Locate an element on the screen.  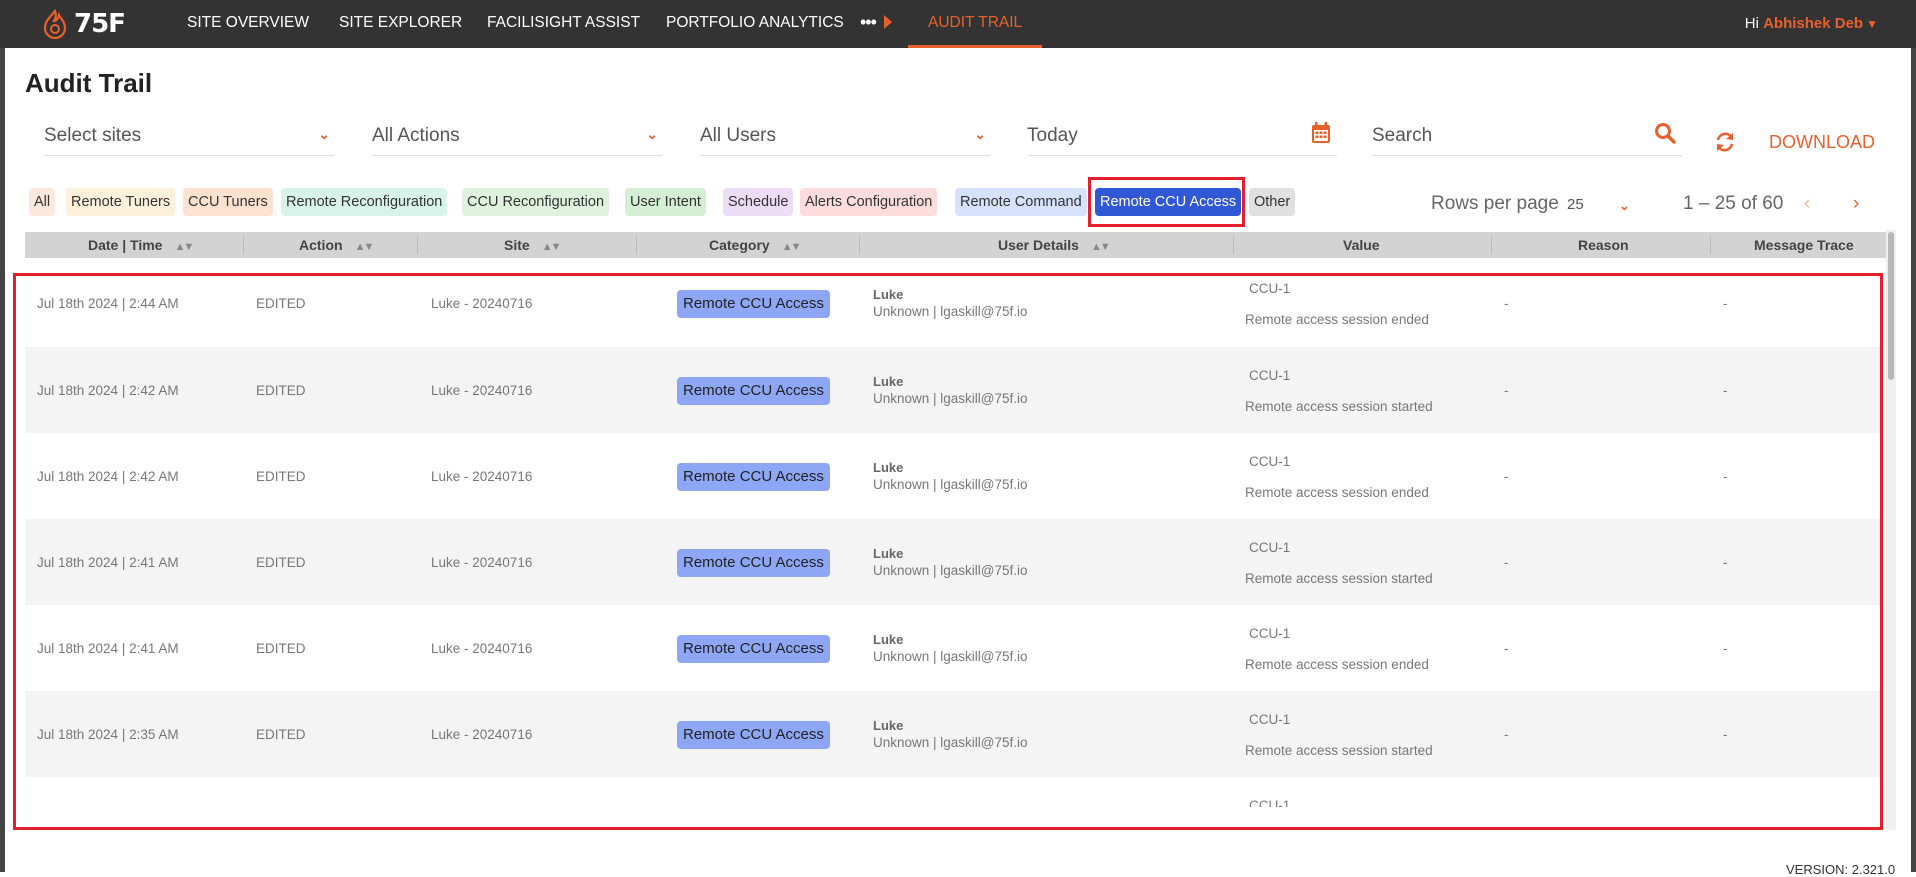
col-site: Site ▲▼ is located at coordinates (533, 245).